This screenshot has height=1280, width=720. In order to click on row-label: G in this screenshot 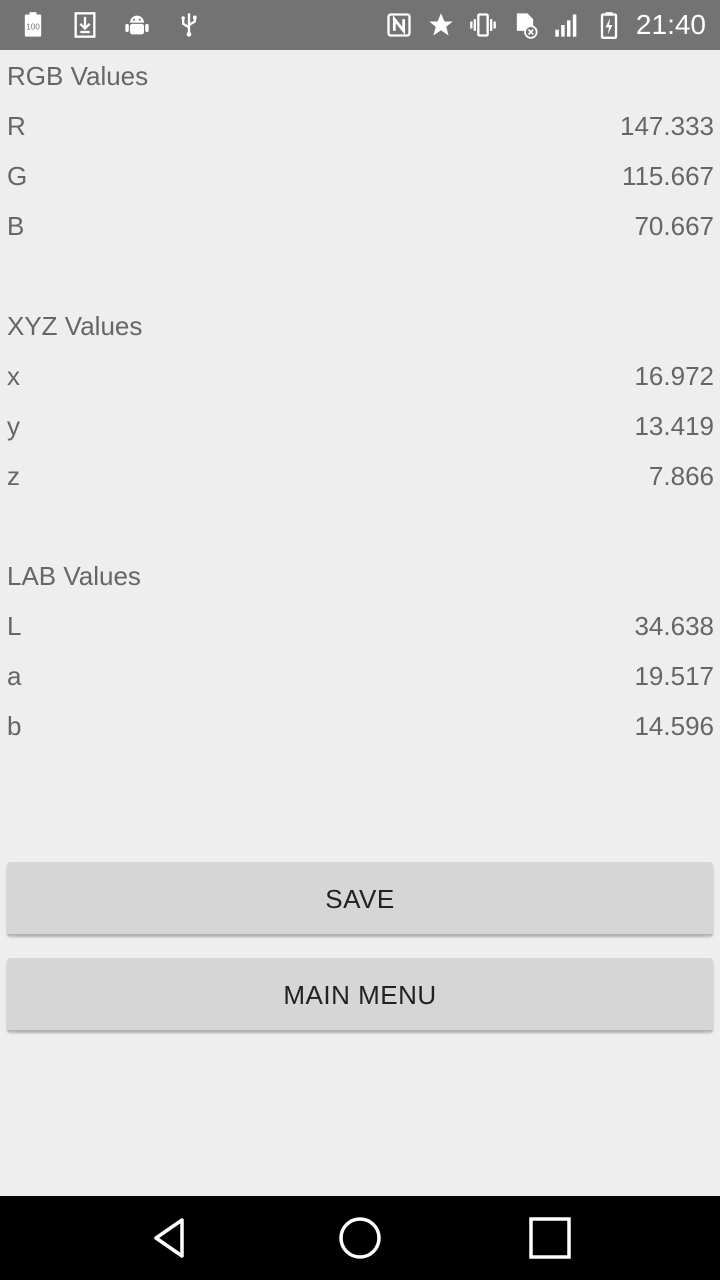, I will do `click(17, 176)`.